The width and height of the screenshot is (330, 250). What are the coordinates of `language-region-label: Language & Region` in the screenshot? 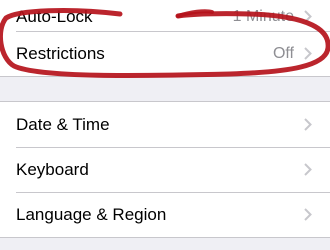 It's located at (91, 214).